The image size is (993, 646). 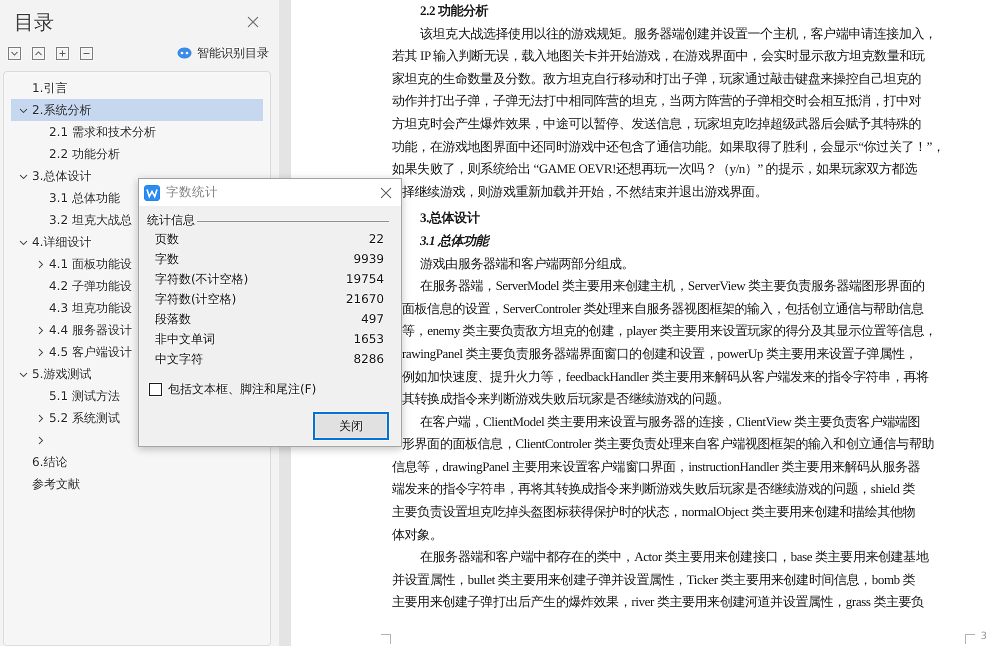 What do you see at coordinates (669, 147) in the screenshot?
I see `body-text-line: 功能，在游戏地图界面中还同时游戏中还包含了通信功能。如果取得了胜利，会显示“你过关了！”，` at bounding box center [669, 147].